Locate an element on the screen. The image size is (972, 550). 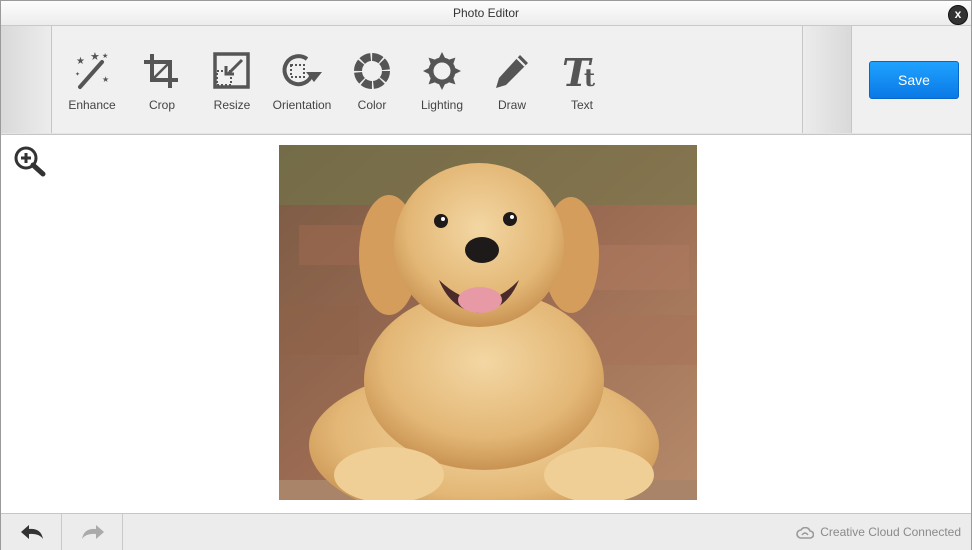
footer-bar: Creative Cloud Connected is located at coordinates (486, 531).